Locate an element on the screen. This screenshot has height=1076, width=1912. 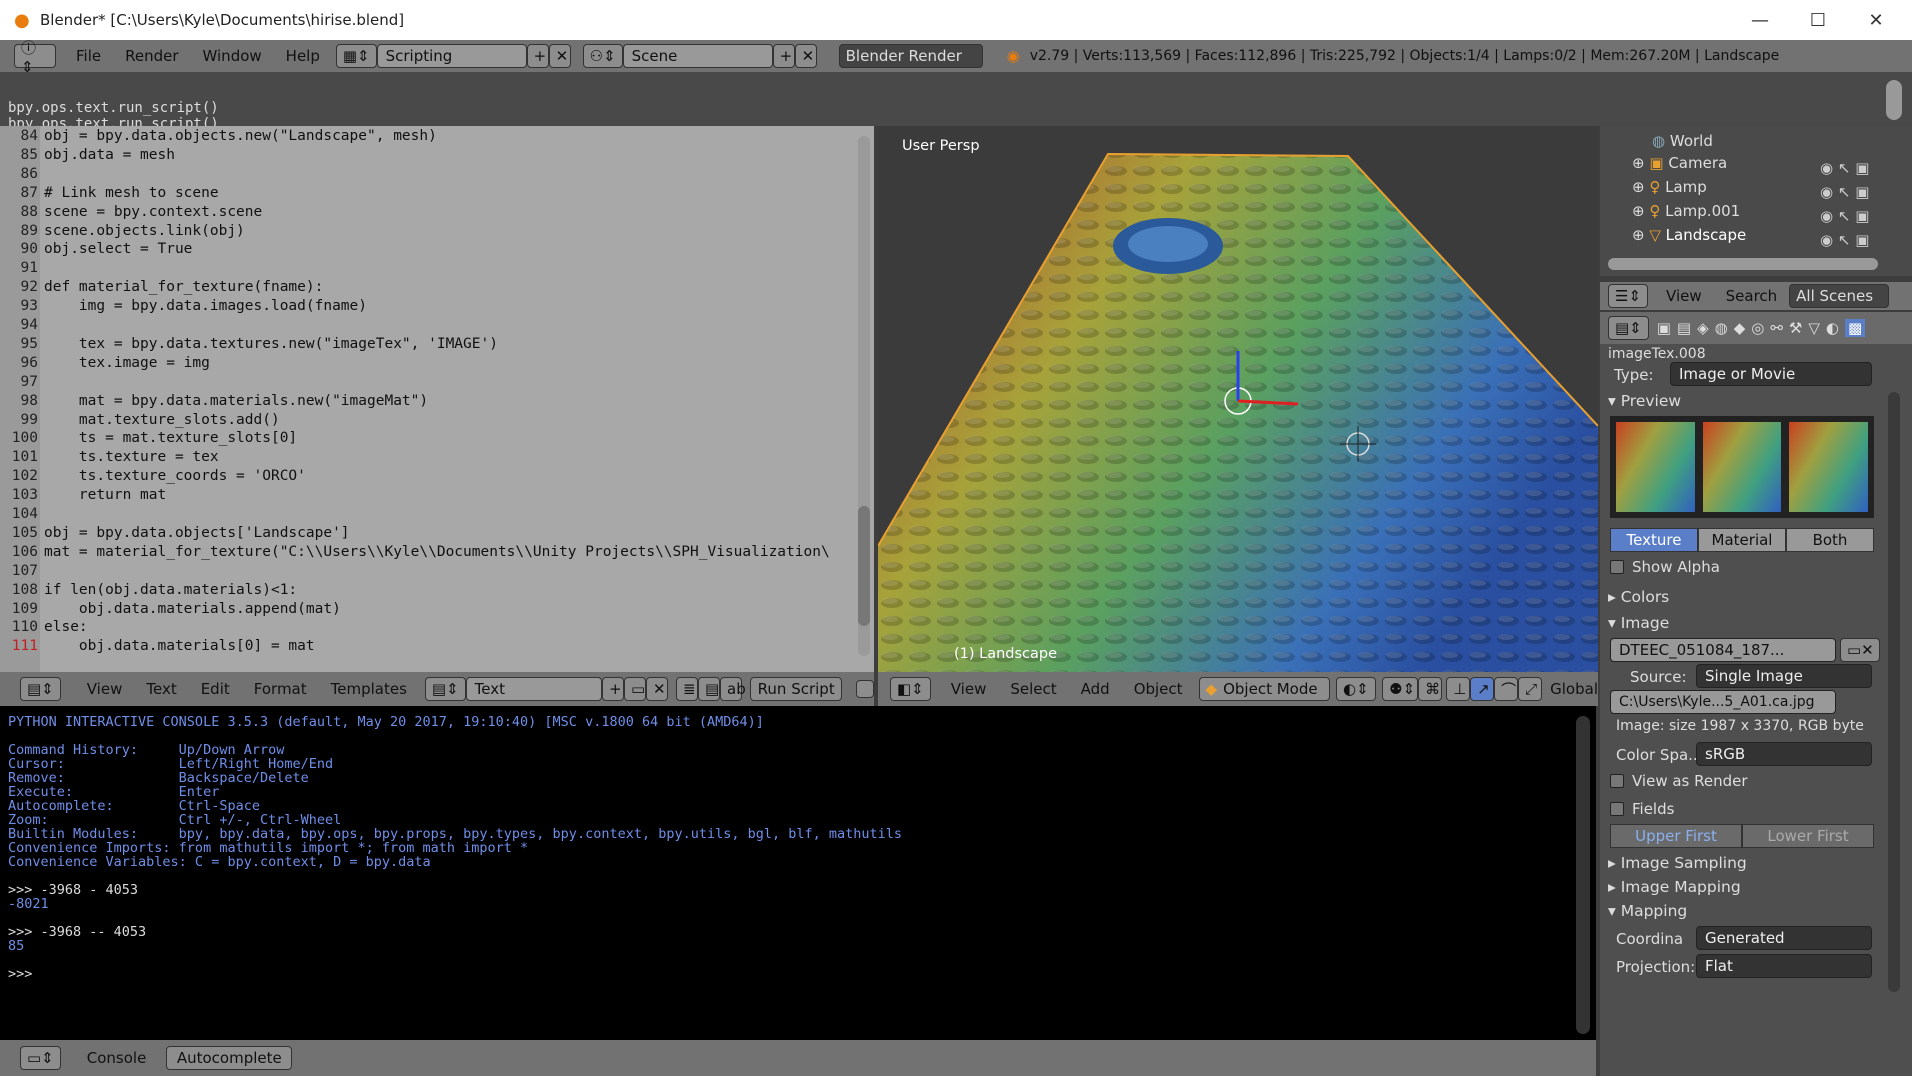
image-path-field: C:\Users\Kyle...5_A01.ca.jpg is located at coordinates (1723, 702).